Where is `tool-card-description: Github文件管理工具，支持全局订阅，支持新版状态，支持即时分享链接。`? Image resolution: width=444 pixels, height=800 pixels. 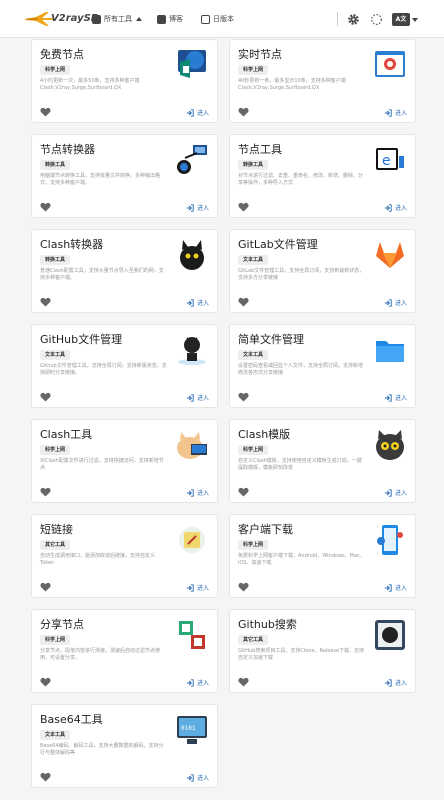
tool-card-description: Github文件管理工具，支持全局订阅，支持新版状态，支持即时分享链接。 is located at coordinates (103, 369).